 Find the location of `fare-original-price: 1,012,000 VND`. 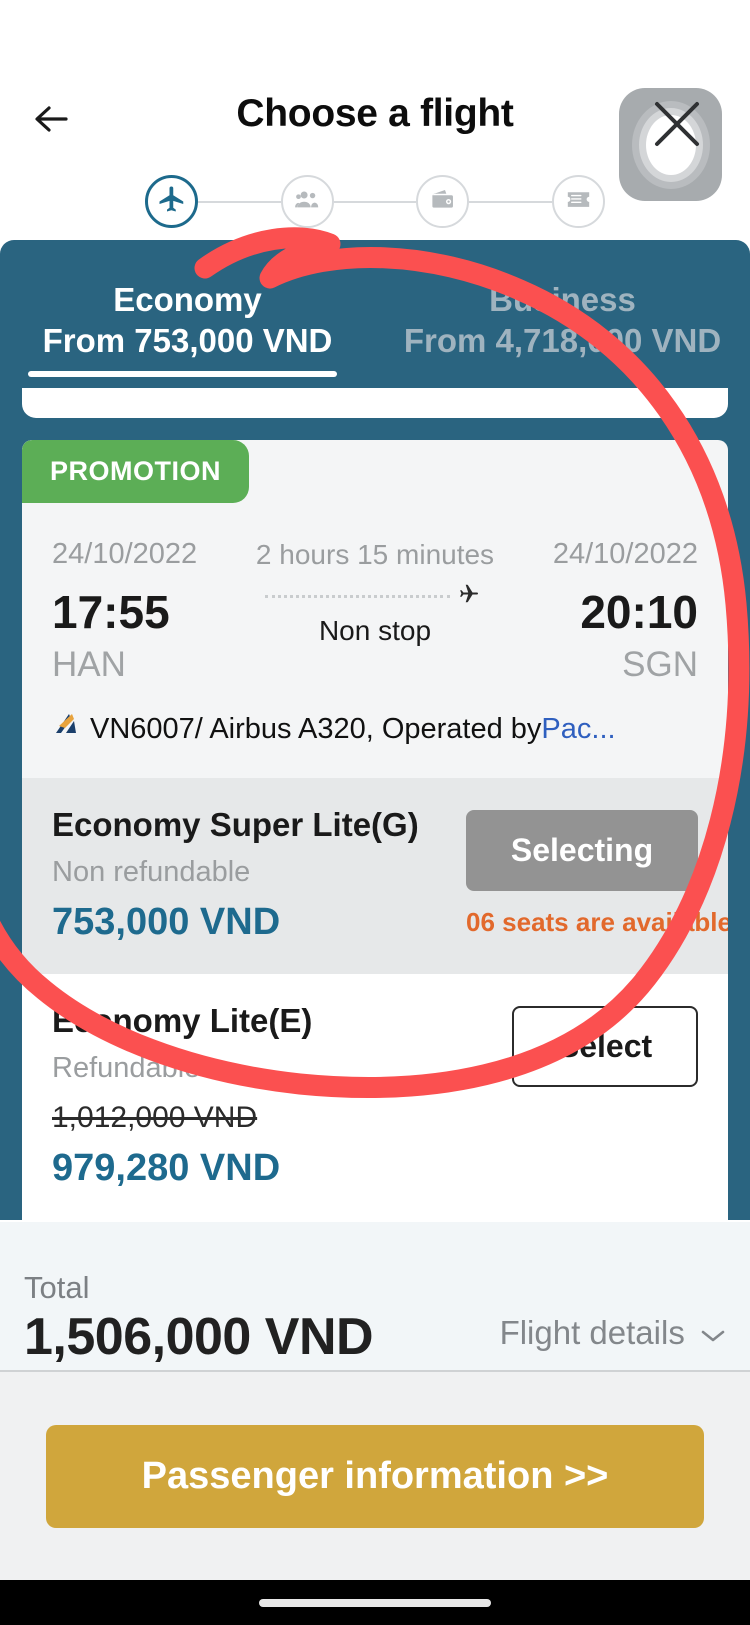

fare-original-price: 1,012,000 VND is located at coordinates (155, 1118).